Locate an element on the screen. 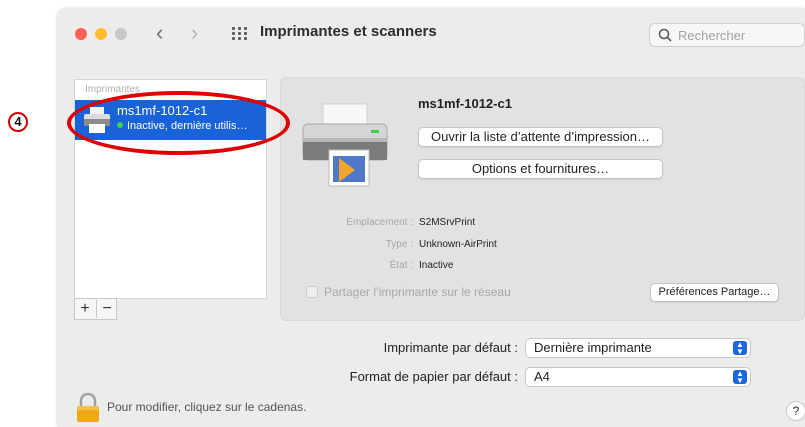 This screenshot has height=427, width=805. help-button: ? is located at coordinates (795, 411).